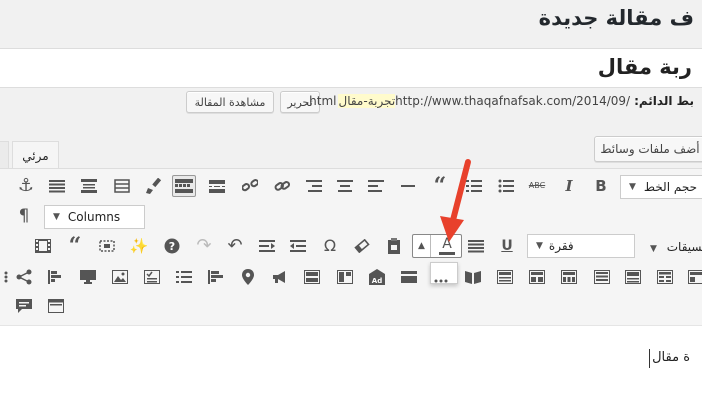 The image size is (702, 402). What do you see at coordinates (455, 200) in the screenshot?
I see `annotation-arrow-icon` at bounding box center [455, 200].